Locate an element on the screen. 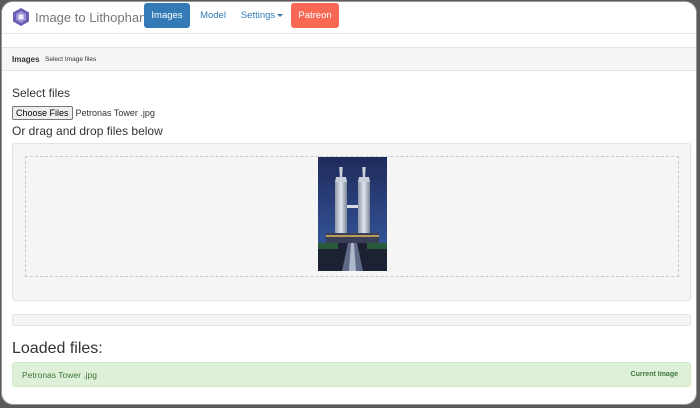 The height and width of the screenshot is (408, 700). loaded-file-item: Petronas Tower .jpg Current Image is located at coordinates (351, 374).